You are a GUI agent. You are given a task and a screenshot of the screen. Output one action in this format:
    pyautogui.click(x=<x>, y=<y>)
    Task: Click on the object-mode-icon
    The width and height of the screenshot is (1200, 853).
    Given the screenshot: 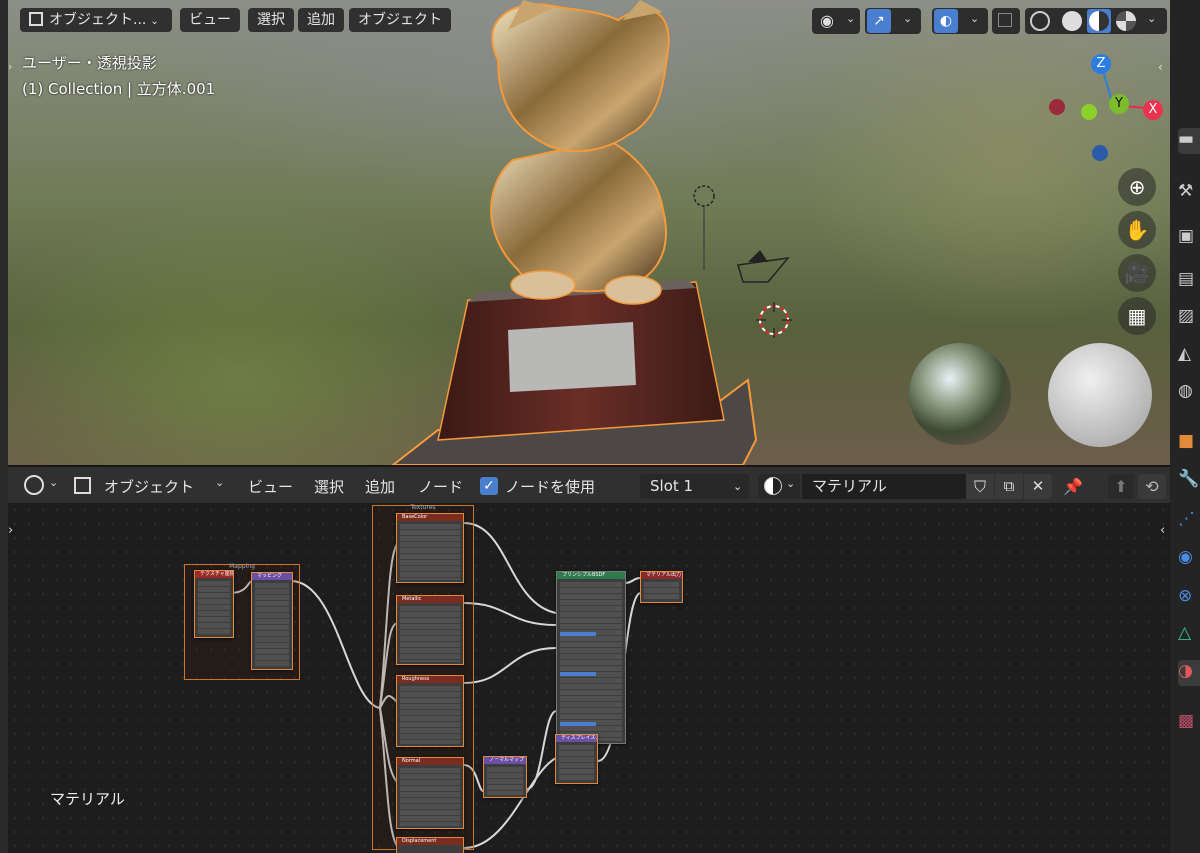 What is the action you would take?
    pyautogui.click(x=82, y=485)
    